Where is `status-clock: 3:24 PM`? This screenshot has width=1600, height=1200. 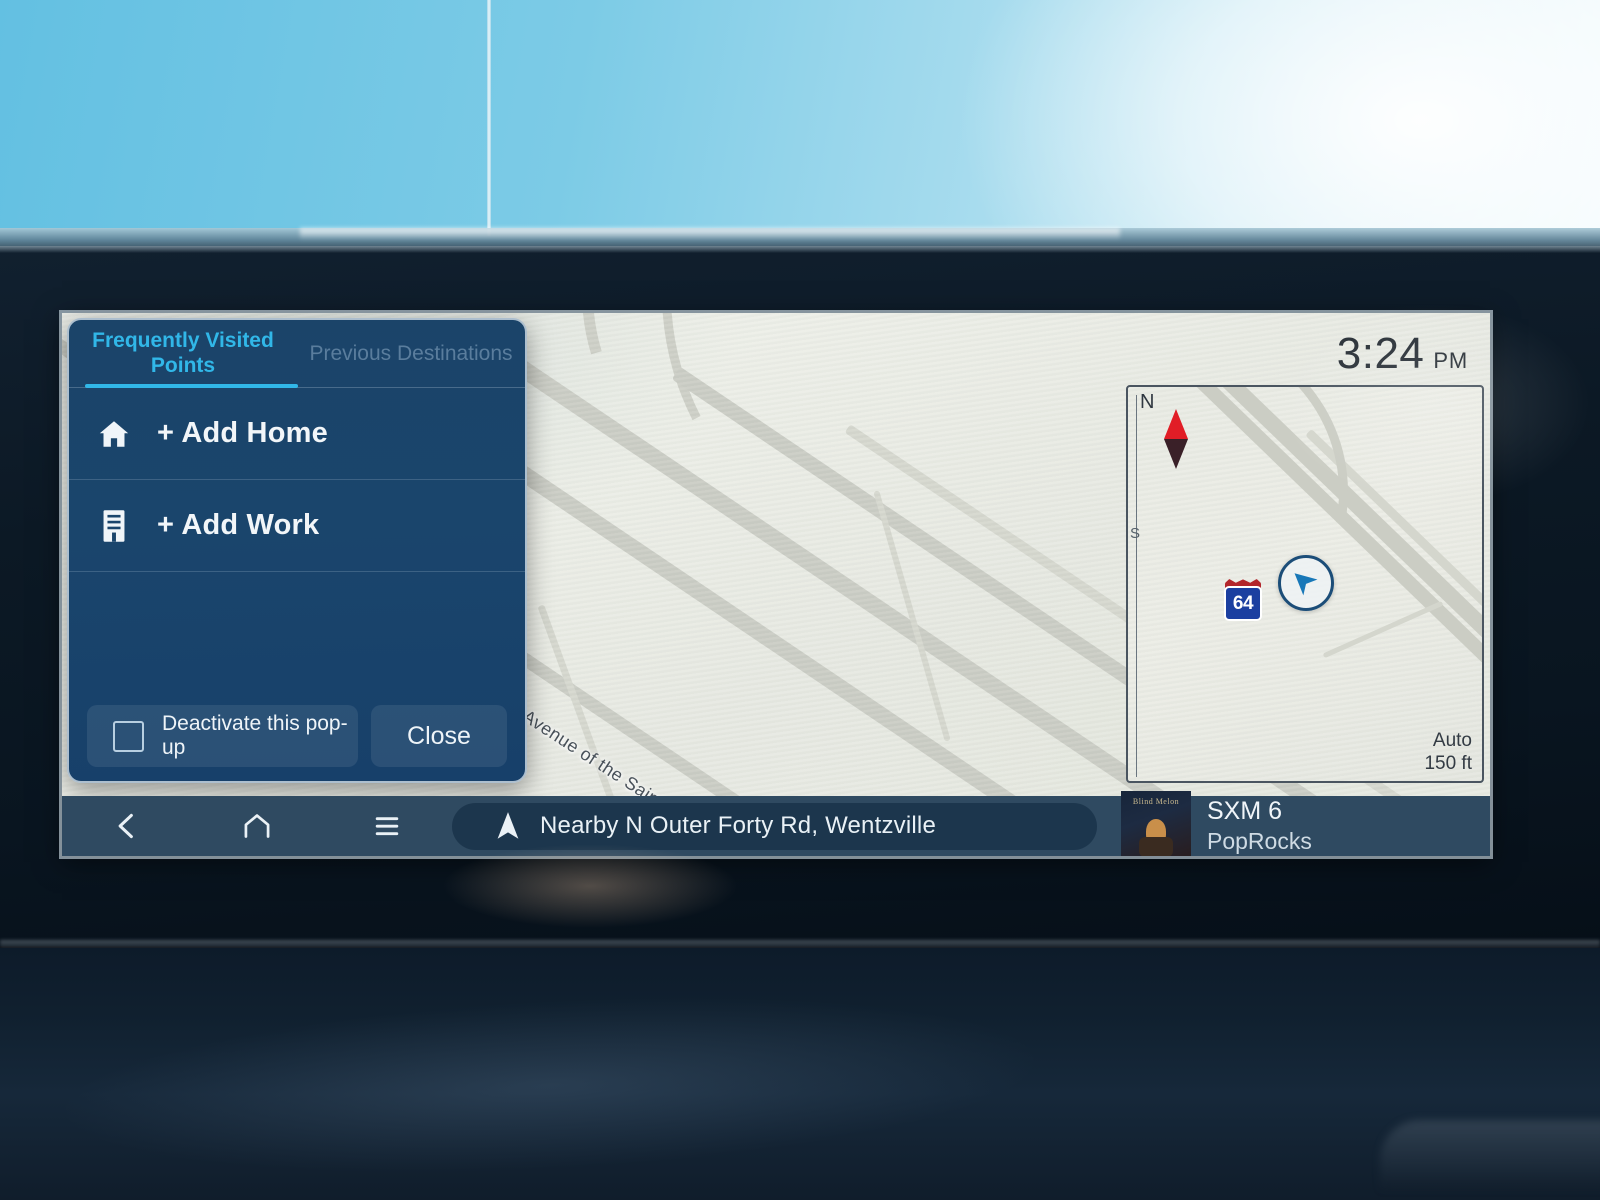
status-clock: 3:24 PM is located at coordinates (1402, 354).